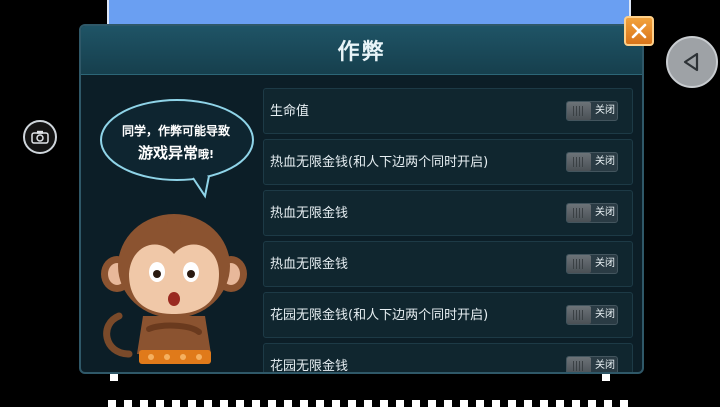  Describe the element at coordinates (448, 358) in the screenshot. I see `cheat-row: 花园无限金钱 关闭` at that location.